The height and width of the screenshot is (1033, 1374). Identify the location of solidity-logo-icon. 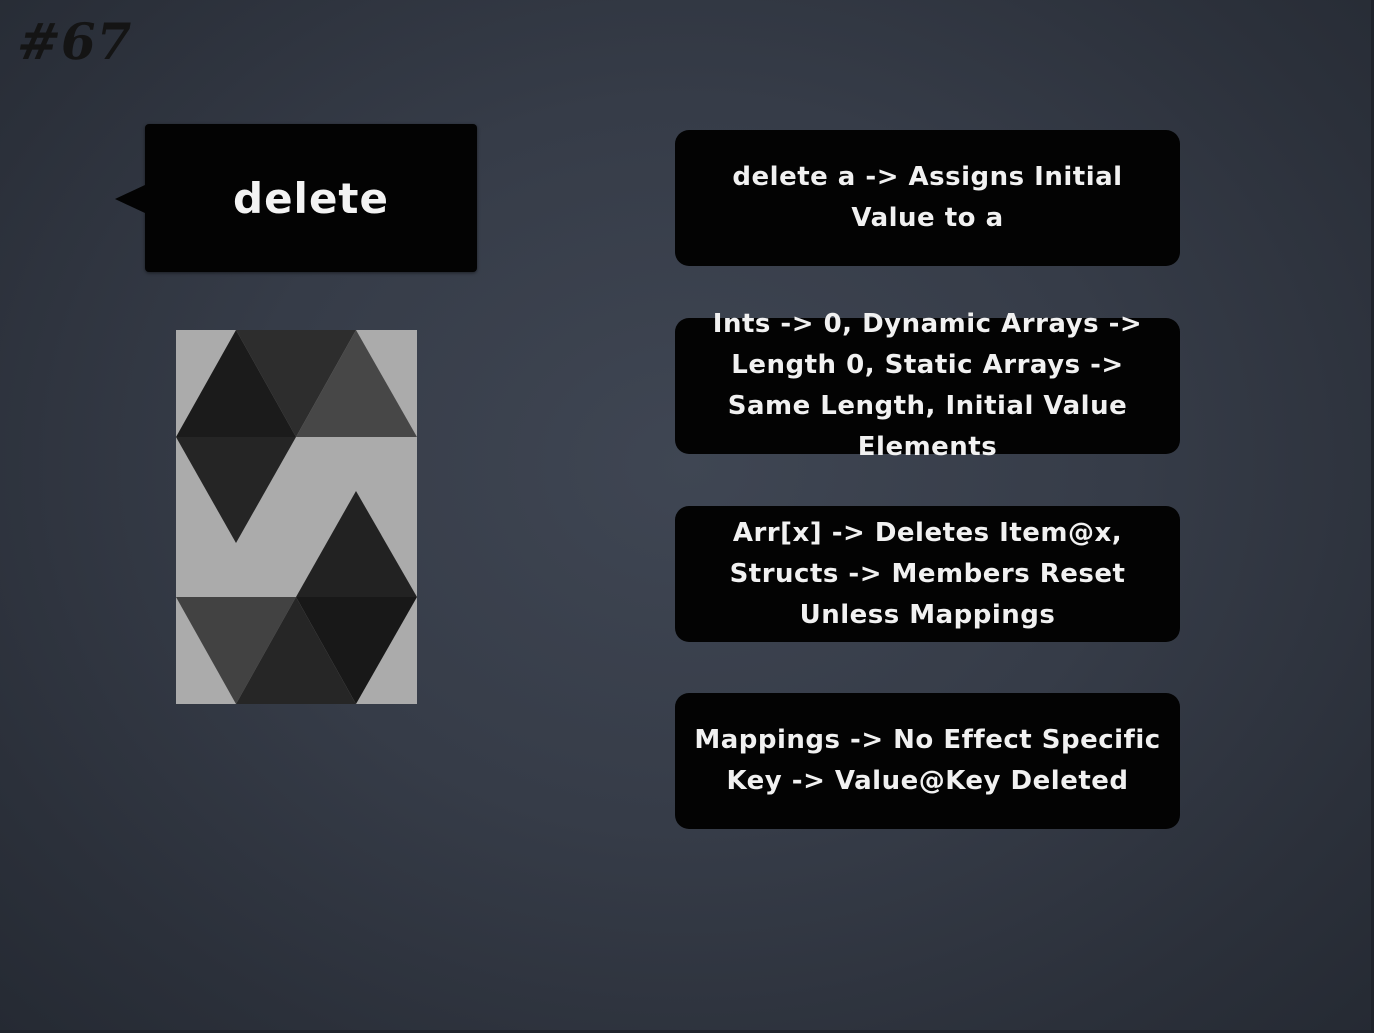
(296, 517).